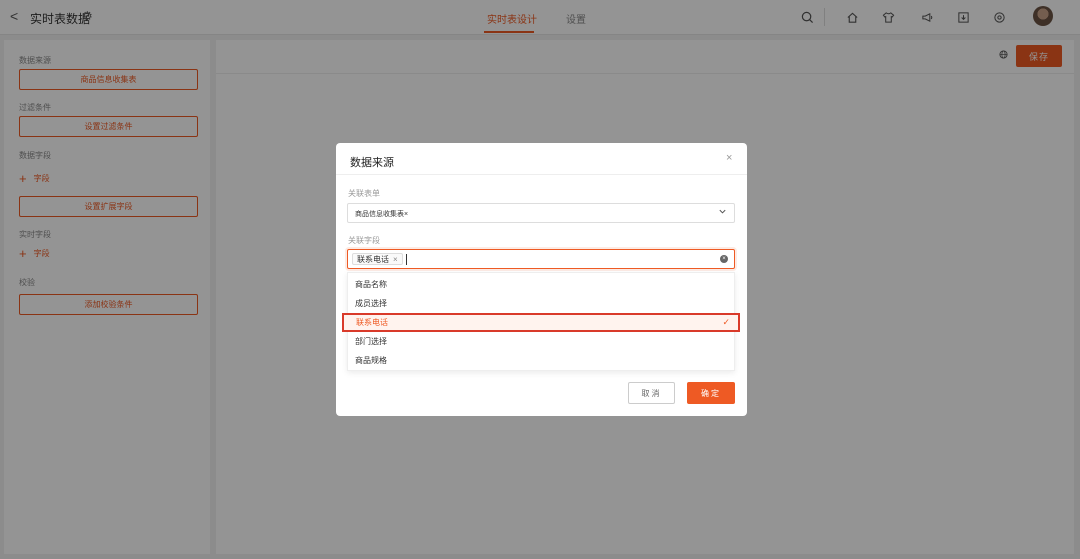 The width and height of the screenshot is (1080, 559). What do you see at coordinates (651, 393) in the screenshot?
I see `cancel-button: 取消` at bounding box center [651, 393].